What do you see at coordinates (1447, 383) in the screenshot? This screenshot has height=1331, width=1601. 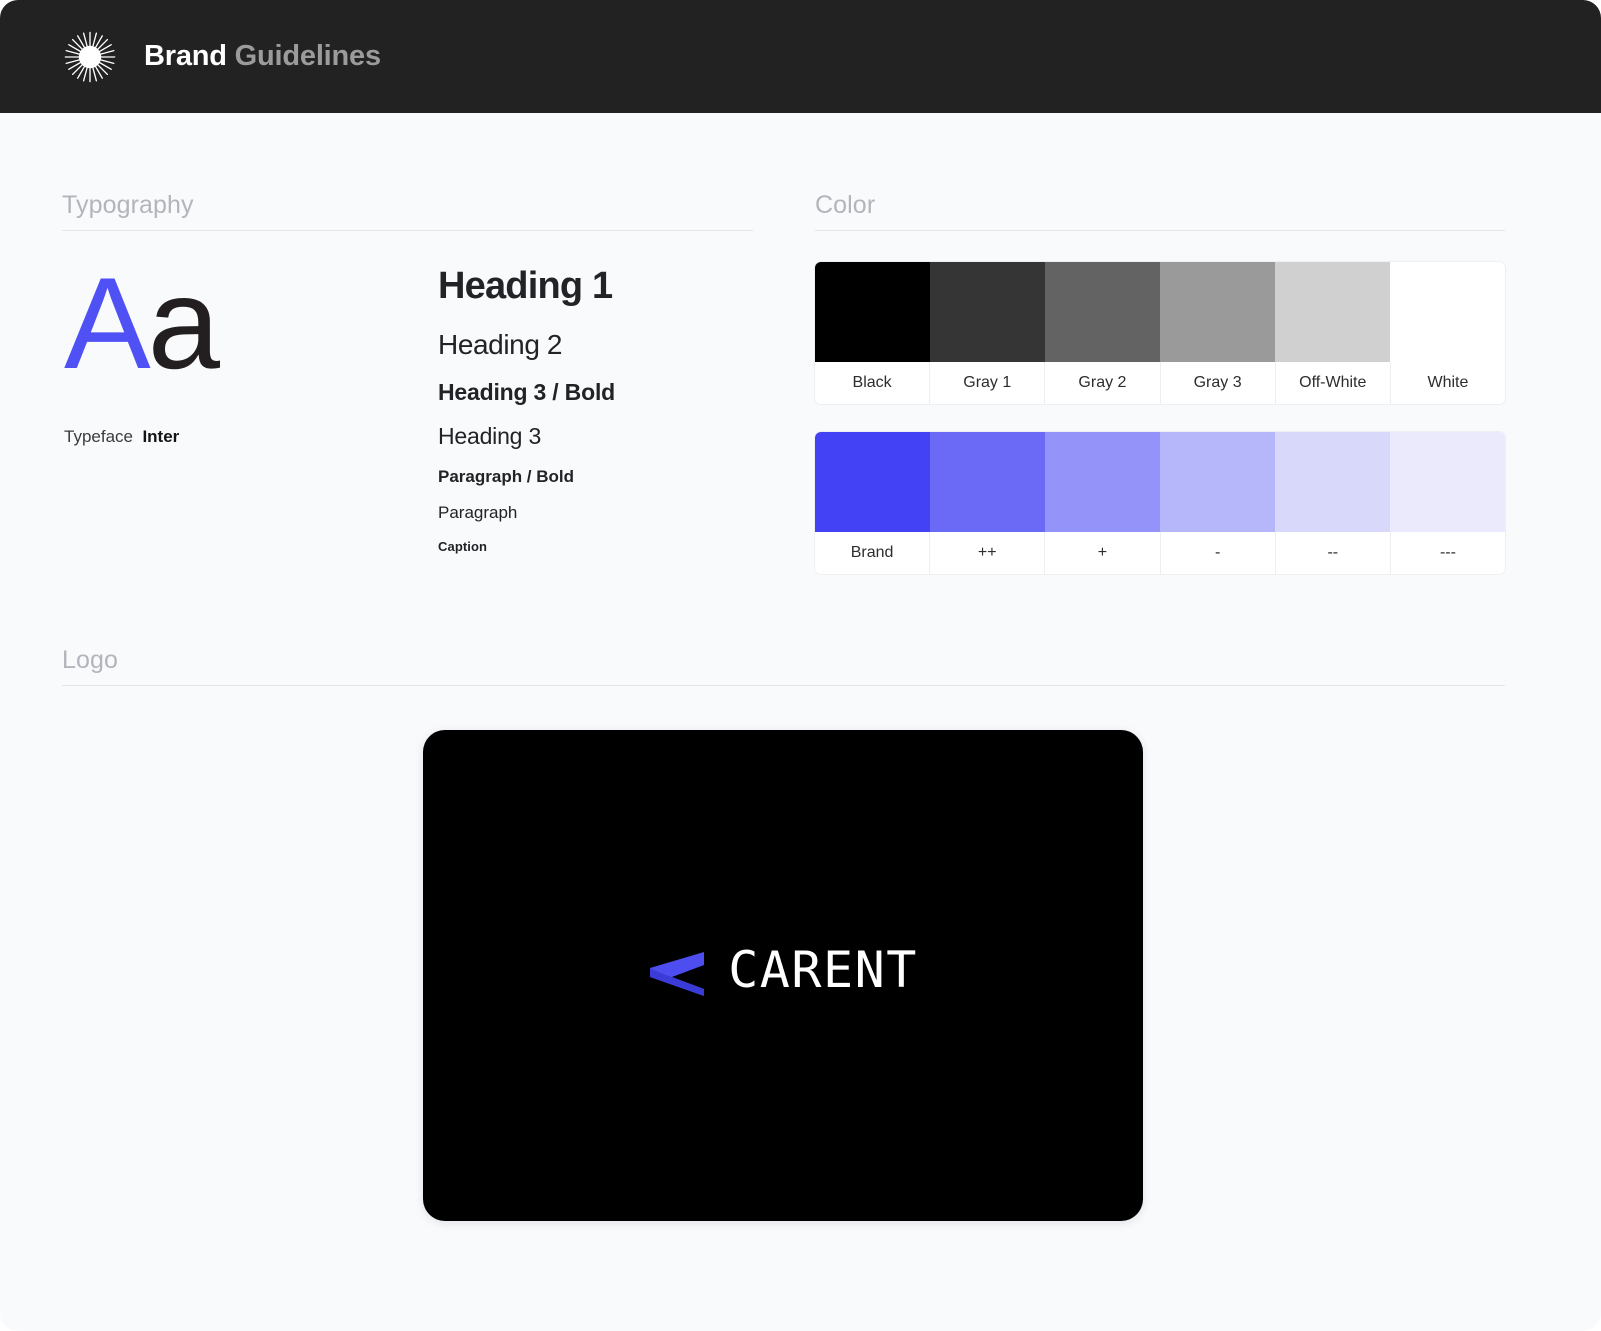 I see `swatch-label-white: White` at bounding box center [1447, 383].